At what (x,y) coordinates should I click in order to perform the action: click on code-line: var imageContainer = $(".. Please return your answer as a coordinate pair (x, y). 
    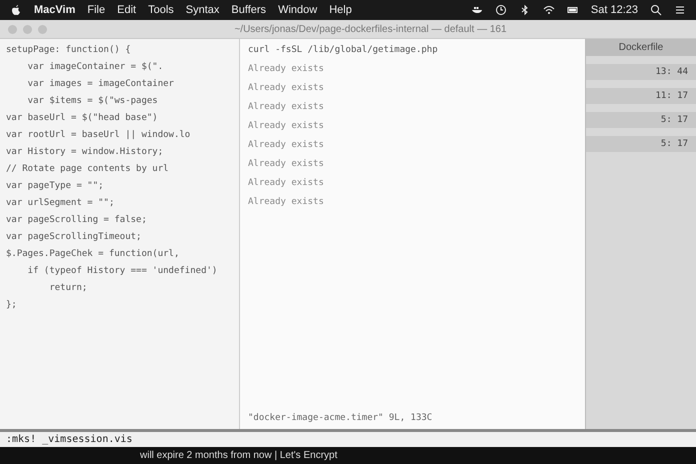
    Looking at the image, I should click on (95, 67).